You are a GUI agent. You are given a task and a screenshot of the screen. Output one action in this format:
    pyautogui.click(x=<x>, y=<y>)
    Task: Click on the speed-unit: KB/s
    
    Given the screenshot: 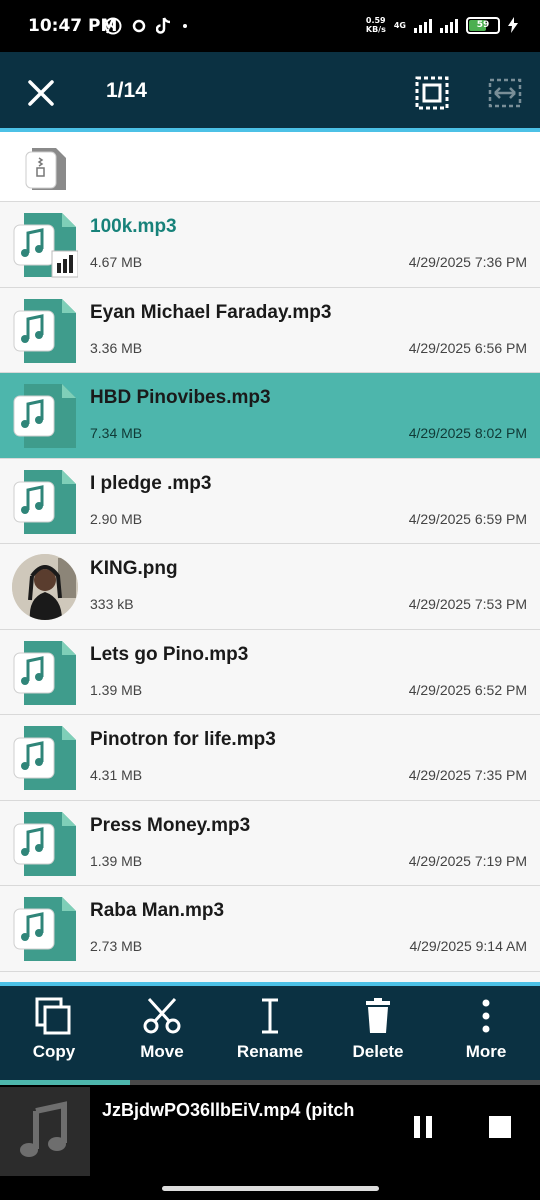 What is the action you would take?
    pyautogui.click(x=375, y=29)
    